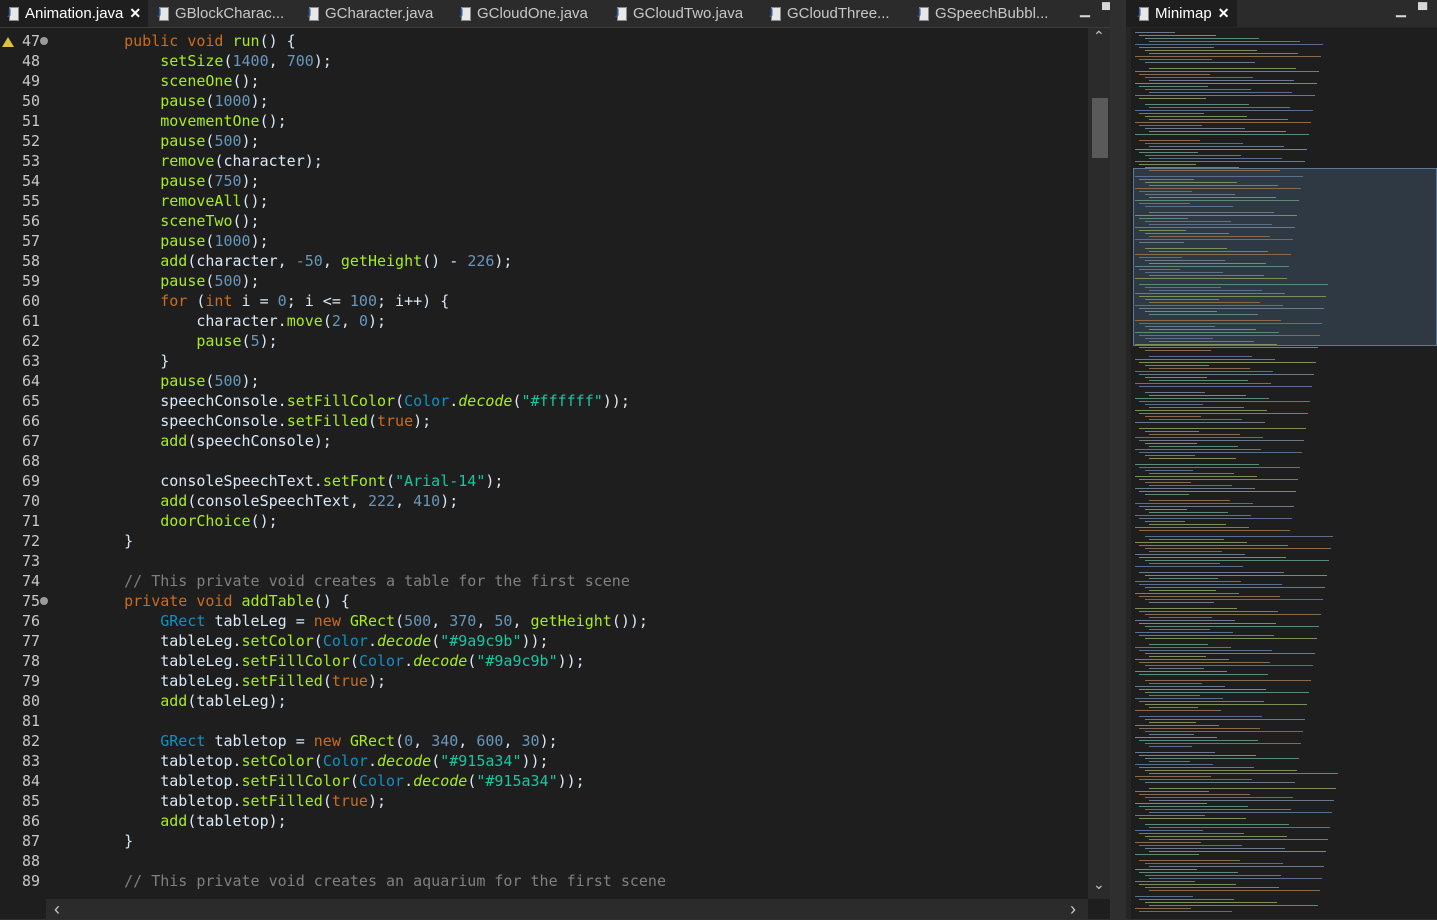  What do you see at coordinates (205, 161) in the screenshot?
I see `code-line: remove(character);` at bounding box center [205, 161].